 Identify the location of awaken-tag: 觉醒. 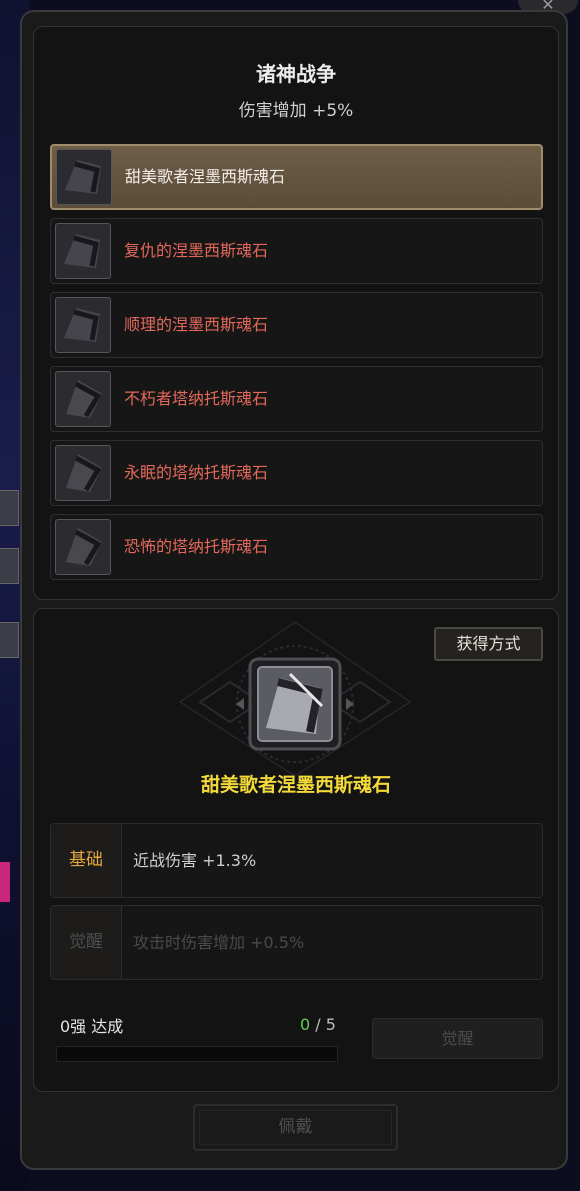
(86, 942).